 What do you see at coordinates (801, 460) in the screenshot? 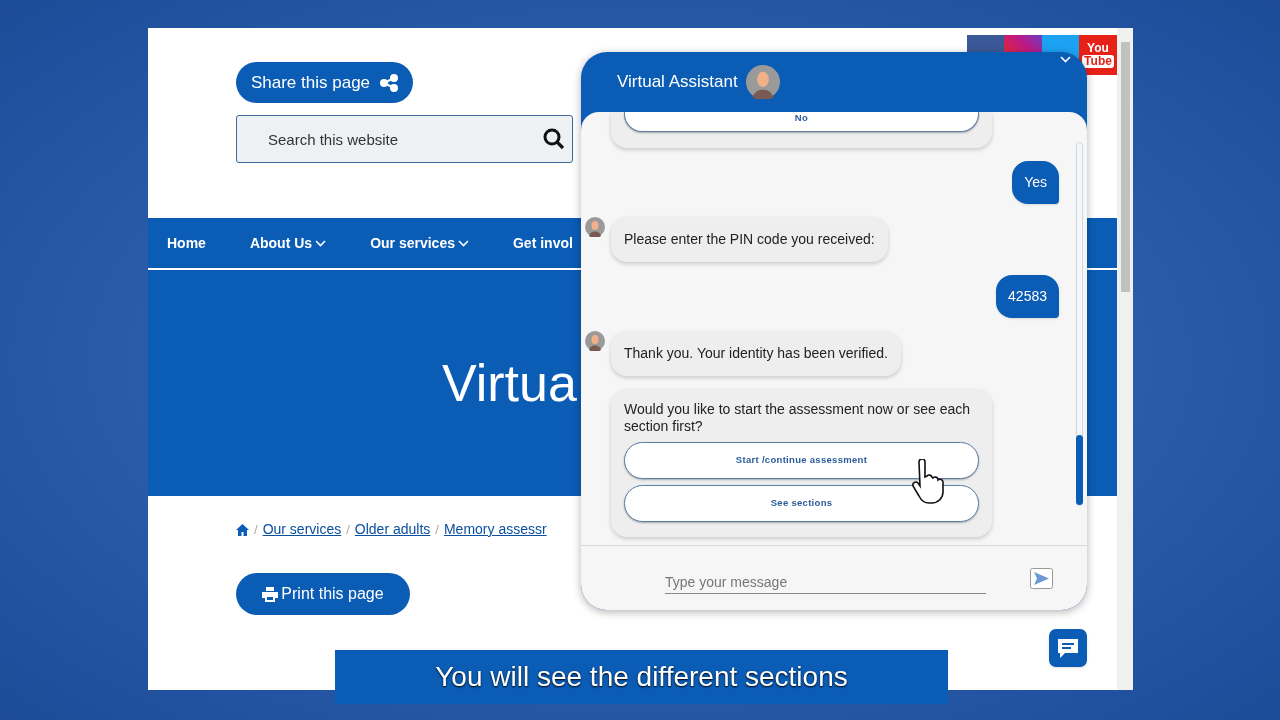
I see `option-button: Start /continue assessment` at bounding box center [801, 460].